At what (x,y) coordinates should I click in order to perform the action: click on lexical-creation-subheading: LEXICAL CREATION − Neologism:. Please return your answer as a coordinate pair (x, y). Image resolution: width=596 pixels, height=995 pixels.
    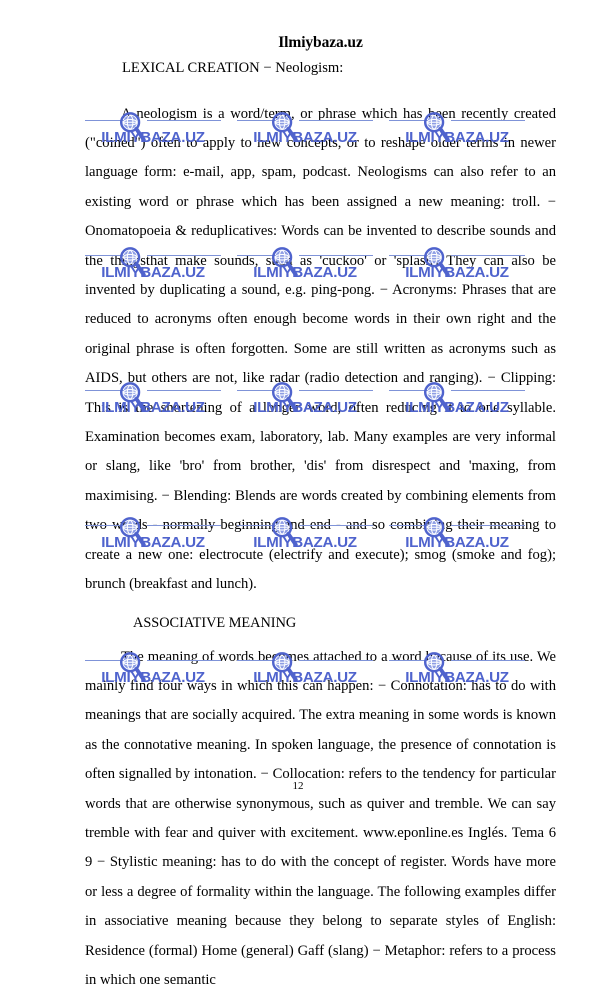
    Looking at the image, I should click on (233, 68).